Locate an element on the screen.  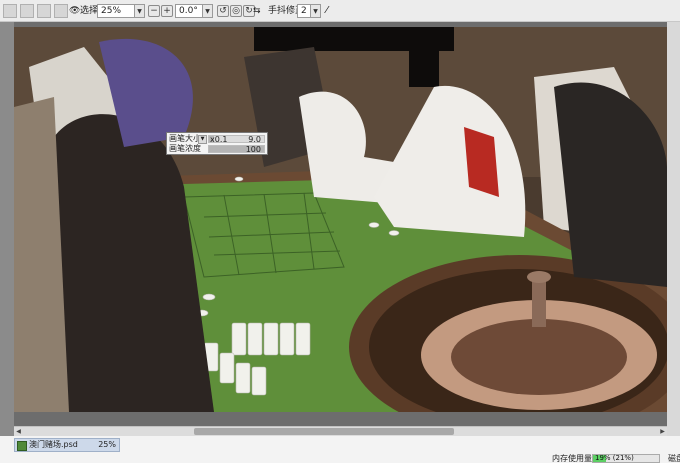
stabilizer-field: 2 is located at coordinates (304, 11).